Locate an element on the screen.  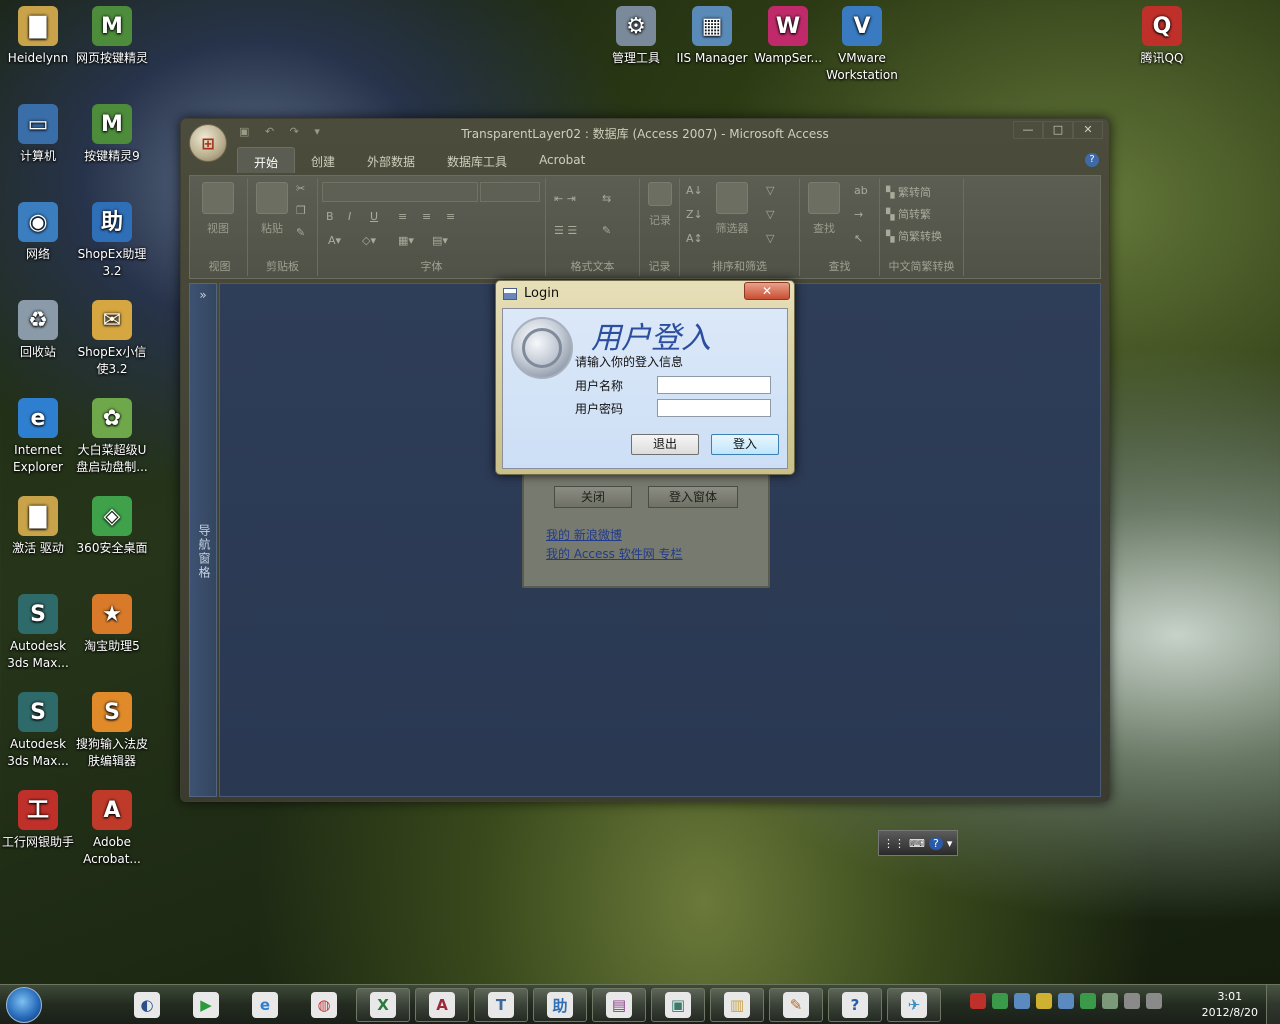
desktop-shortcut: ★ 淘宝助理5 is located at coordinates (112, 624).